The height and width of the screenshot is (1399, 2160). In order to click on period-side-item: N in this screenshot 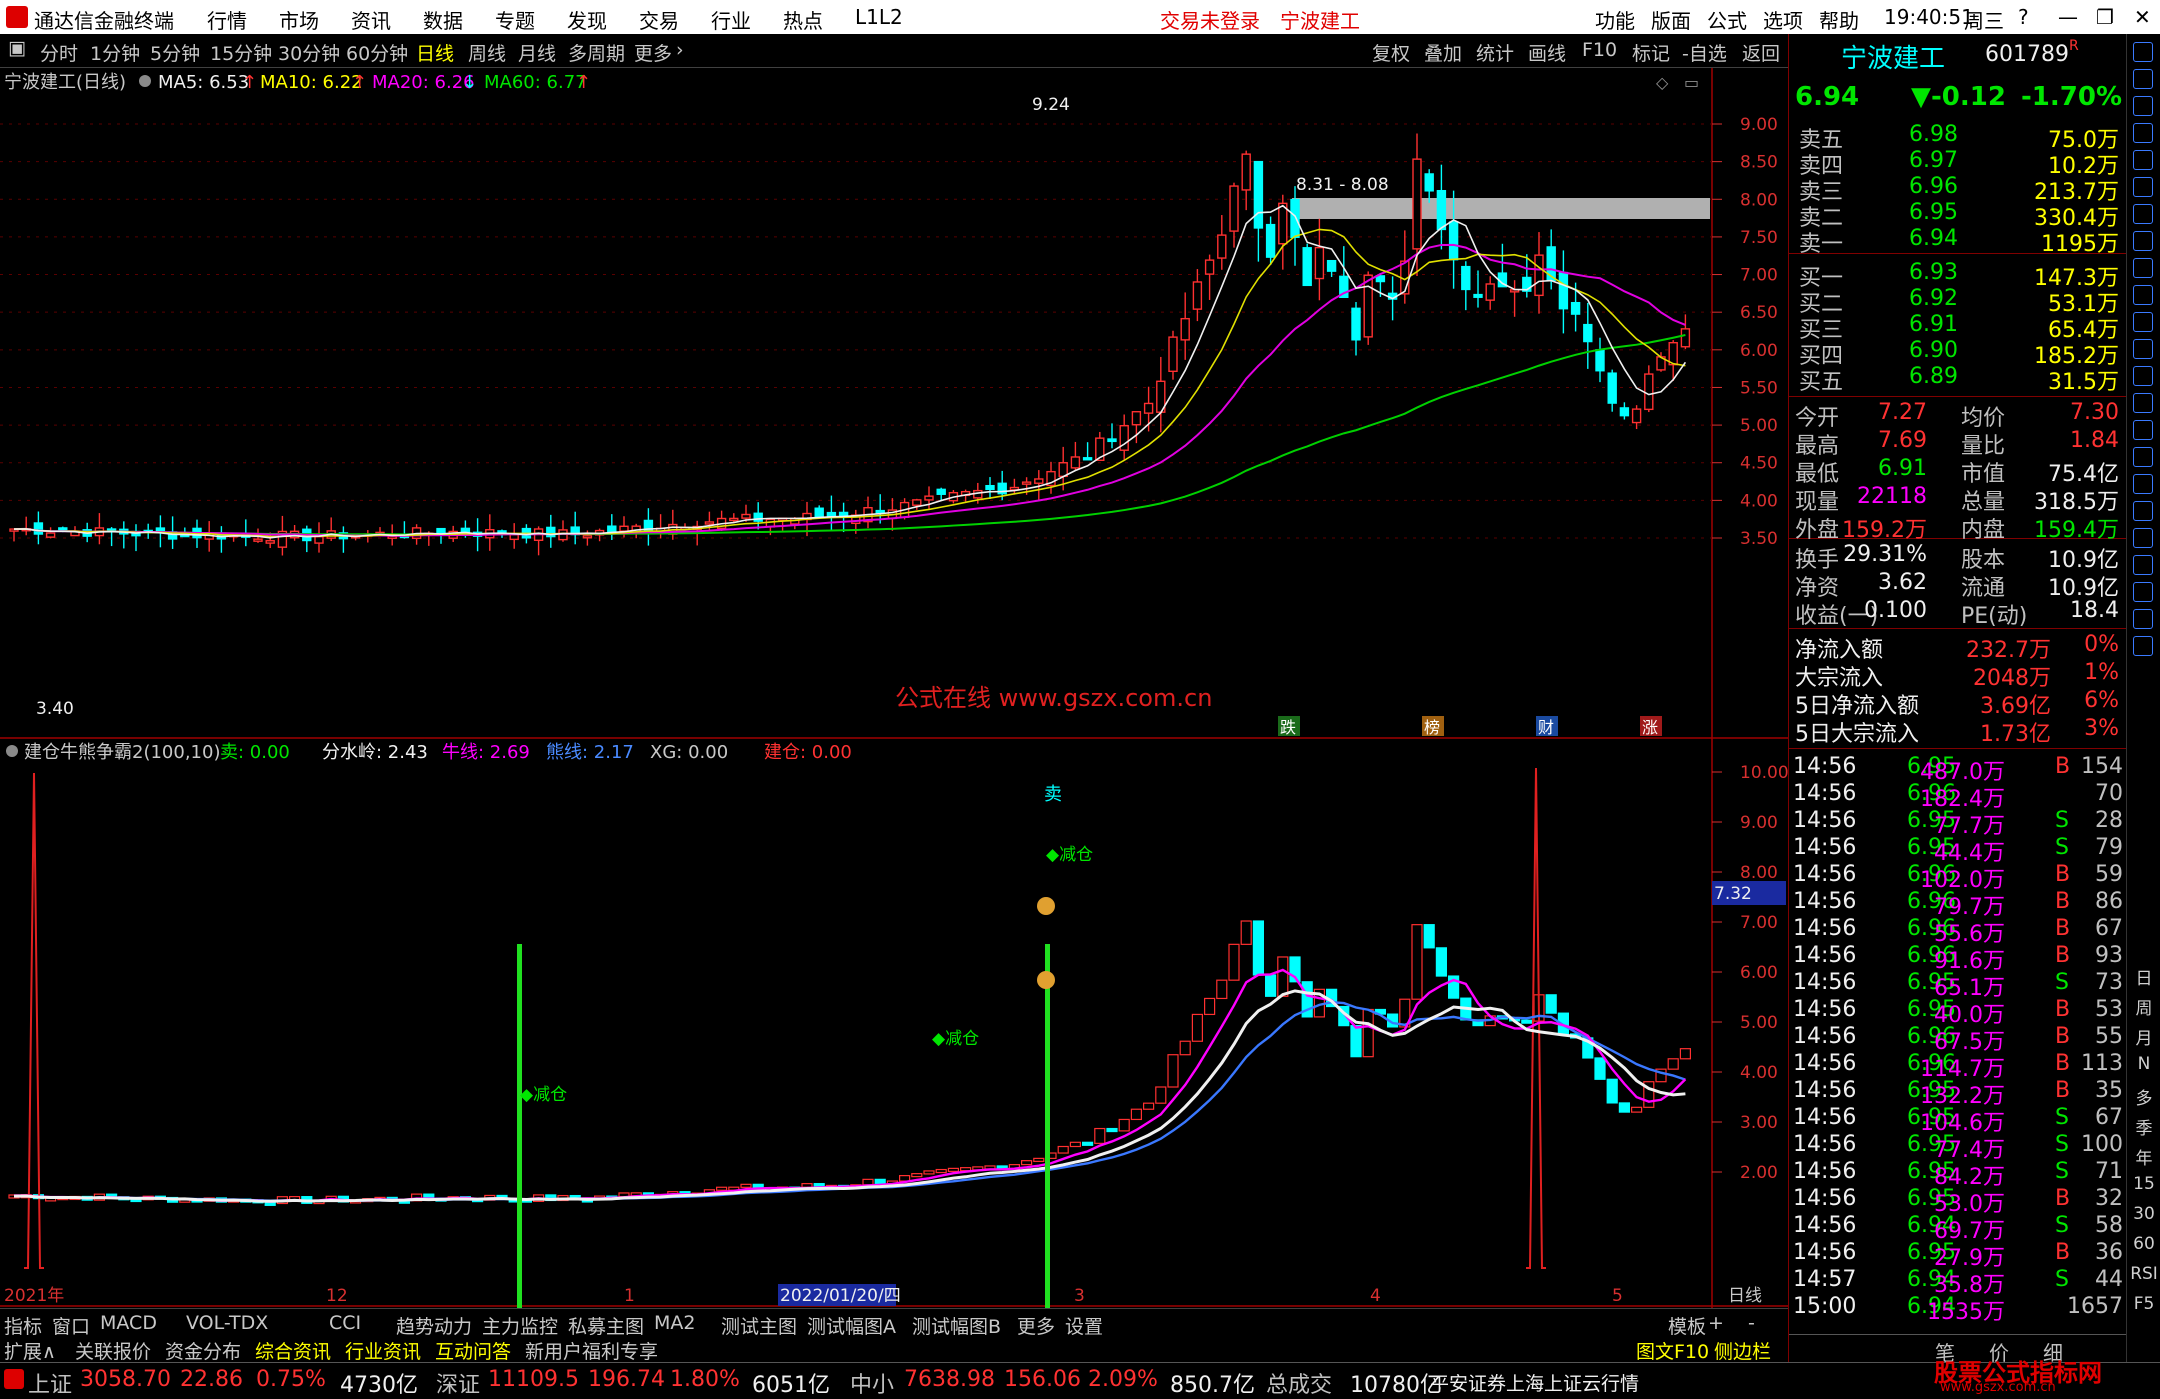, I will do `click(2144, 1064)`.